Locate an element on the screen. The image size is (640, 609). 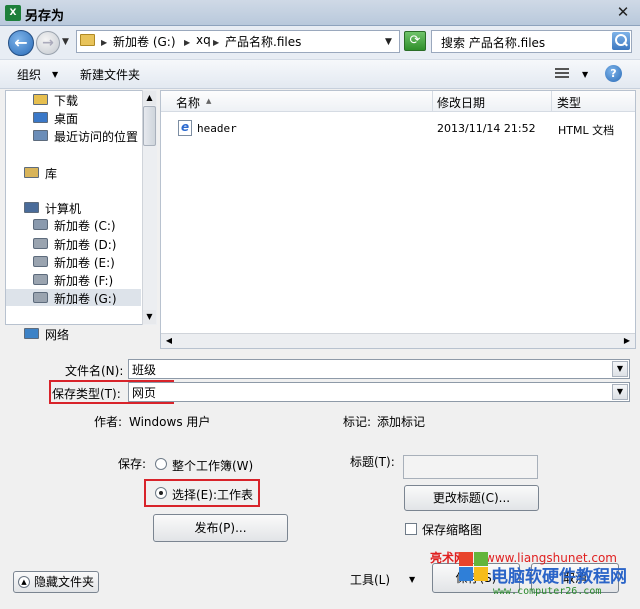
breadcrumb-current: 产品名称.files is located at coordinates (263, 41).